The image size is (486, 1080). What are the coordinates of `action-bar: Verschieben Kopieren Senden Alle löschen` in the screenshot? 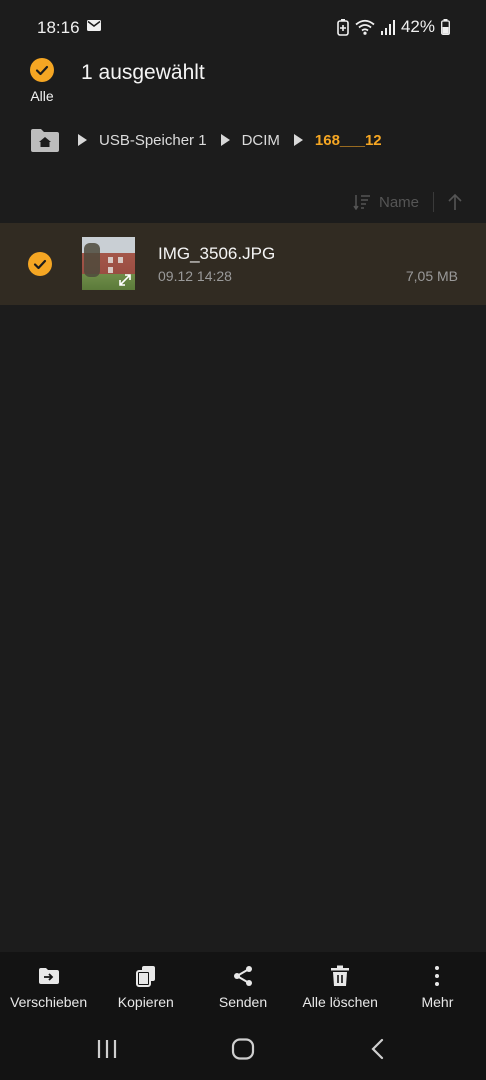 It's located at (243, 985).